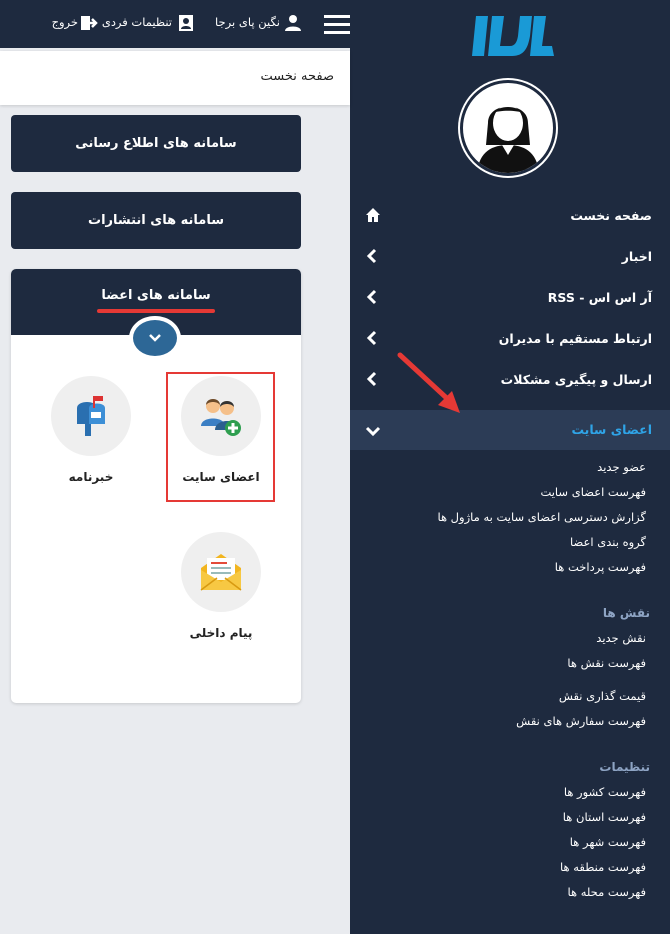  I want to click on nav-news-label: اخبار, so click(636, 256).